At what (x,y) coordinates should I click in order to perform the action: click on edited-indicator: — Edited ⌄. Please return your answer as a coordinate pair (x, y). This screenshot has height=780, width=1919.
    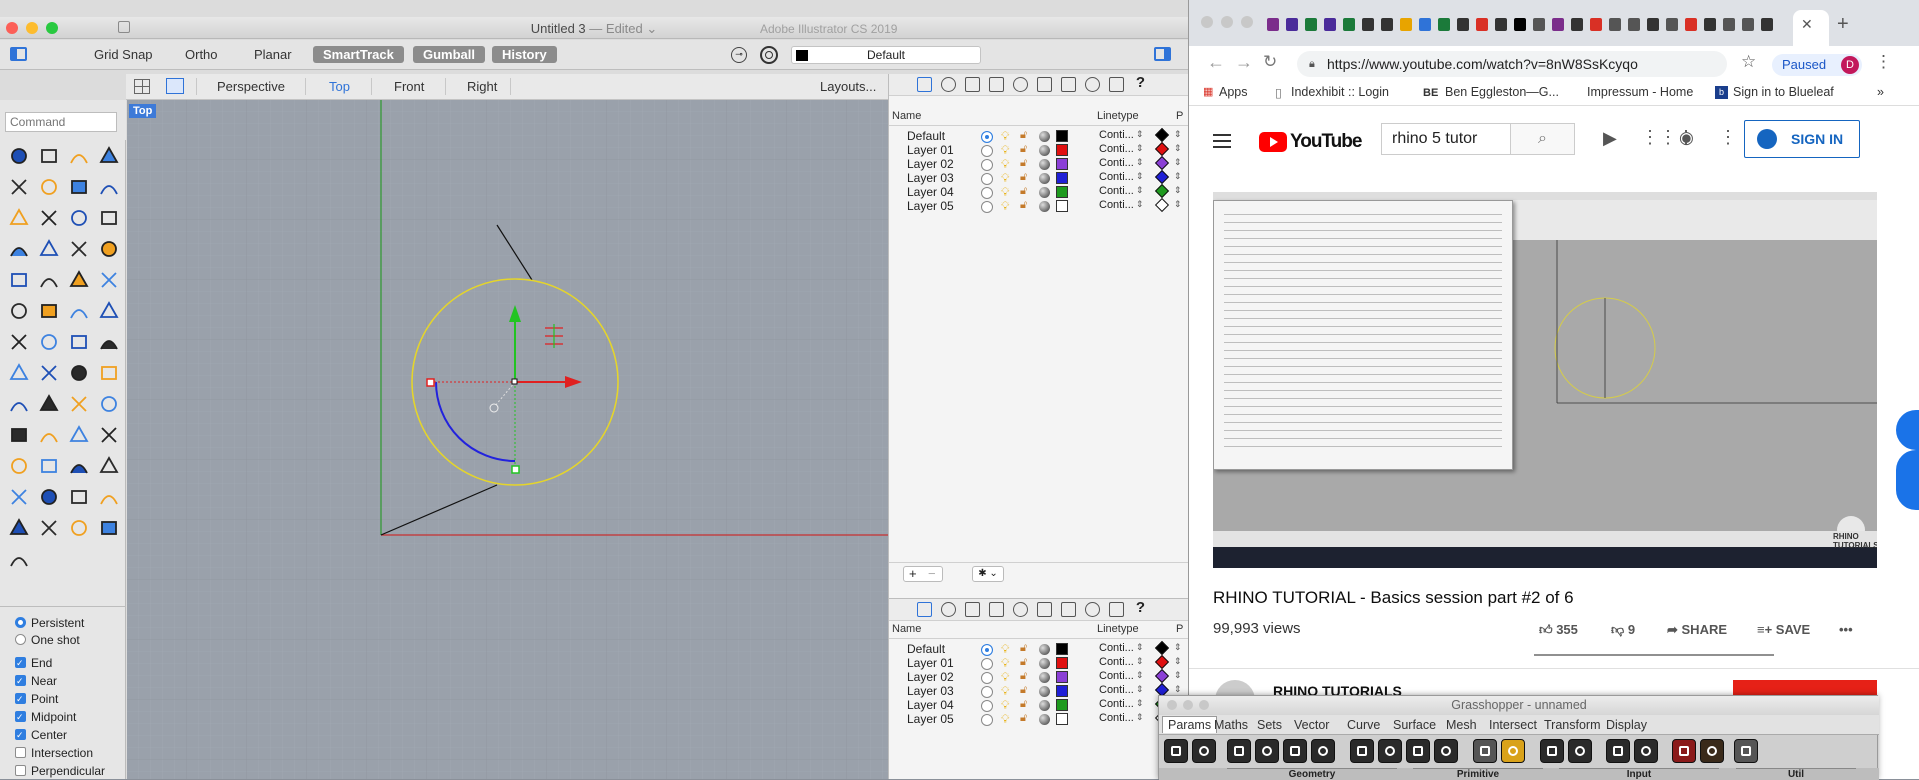
    Looking at the image, I should click on (623, 28).